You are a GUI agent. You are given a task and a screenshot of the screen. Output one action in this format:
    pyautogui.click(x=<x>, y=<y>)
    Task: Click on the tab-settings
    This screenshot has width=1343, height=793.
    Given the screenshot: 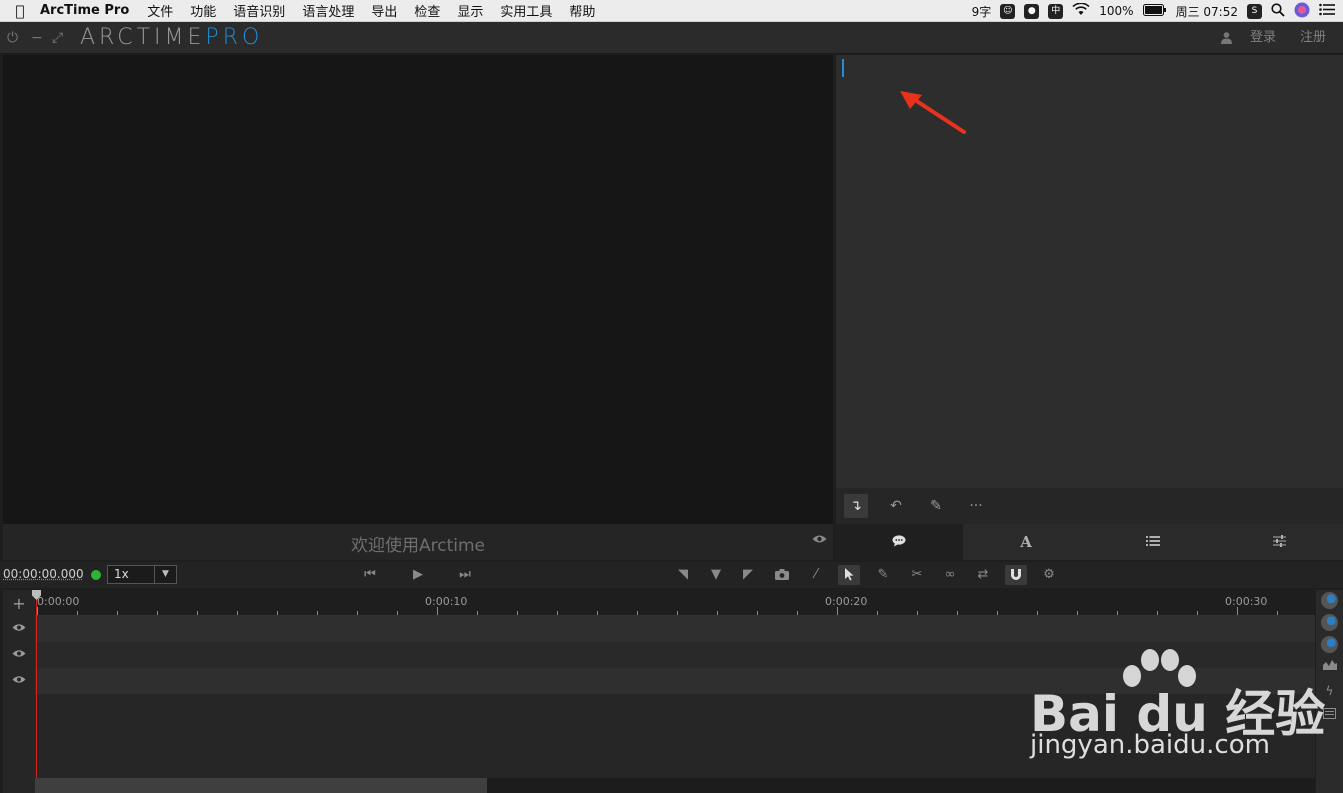 What is the action you would take?
    pyautogui.click(x=1279, y=542)
    